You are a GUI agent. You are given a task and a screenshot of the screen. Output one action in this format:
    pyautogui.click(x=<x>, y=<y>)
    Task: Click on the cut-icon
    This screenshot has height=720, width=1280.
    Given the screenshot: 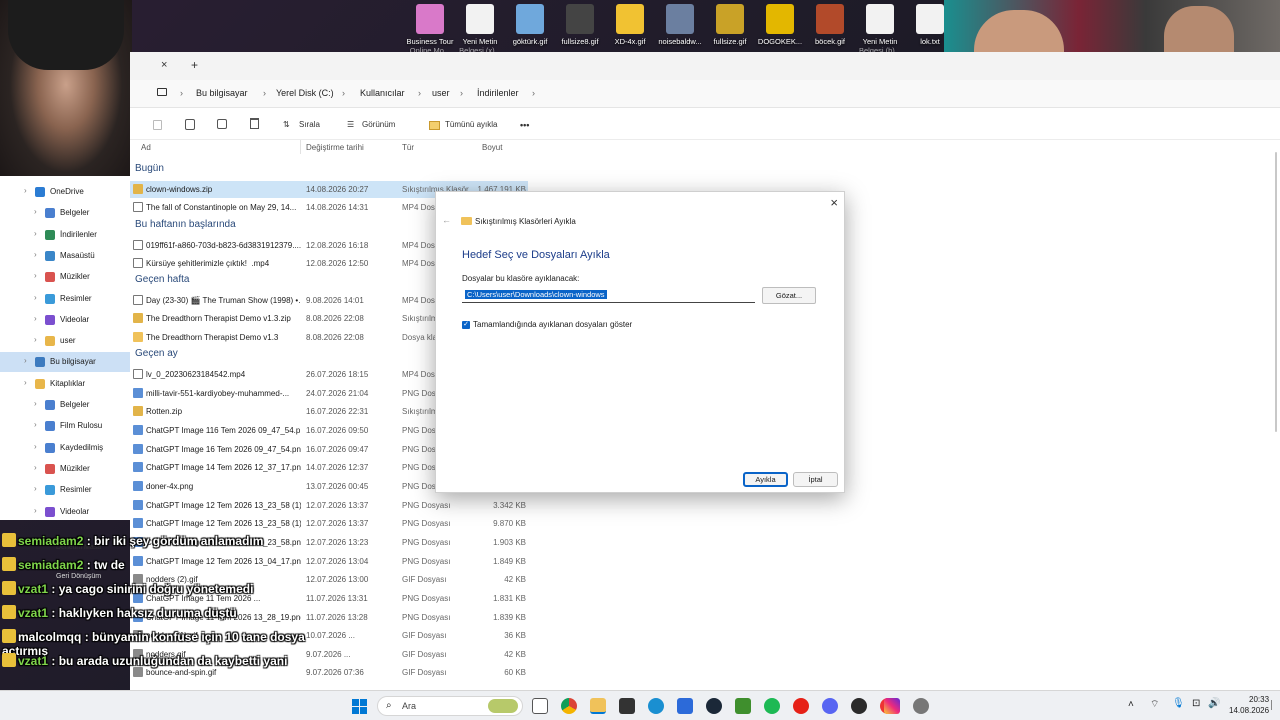 What is the action you would take?
    pyautogui.click(x=157, y=125)
    